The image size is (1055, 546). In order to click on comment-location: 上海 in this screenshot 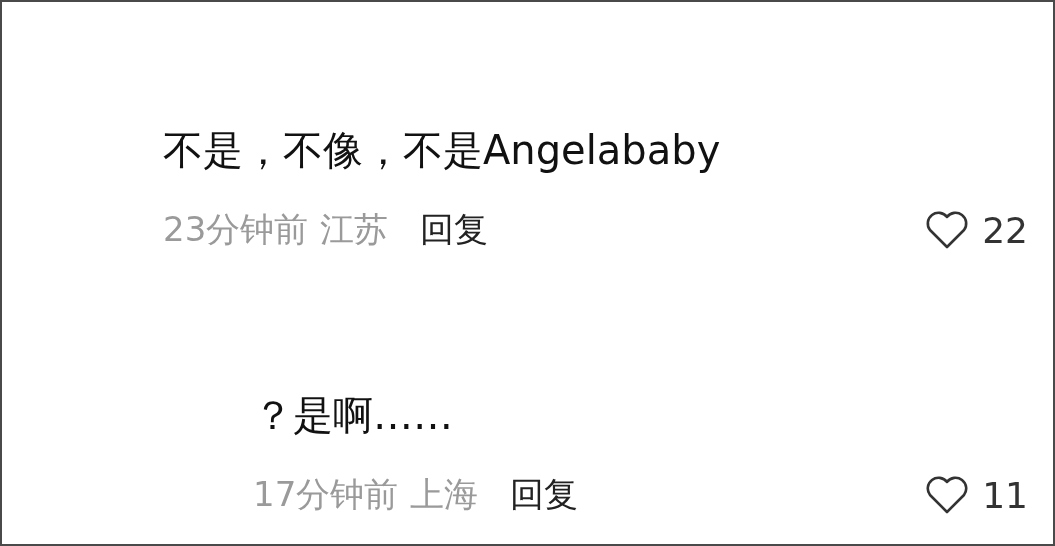, I will do `click(444, 494)`.